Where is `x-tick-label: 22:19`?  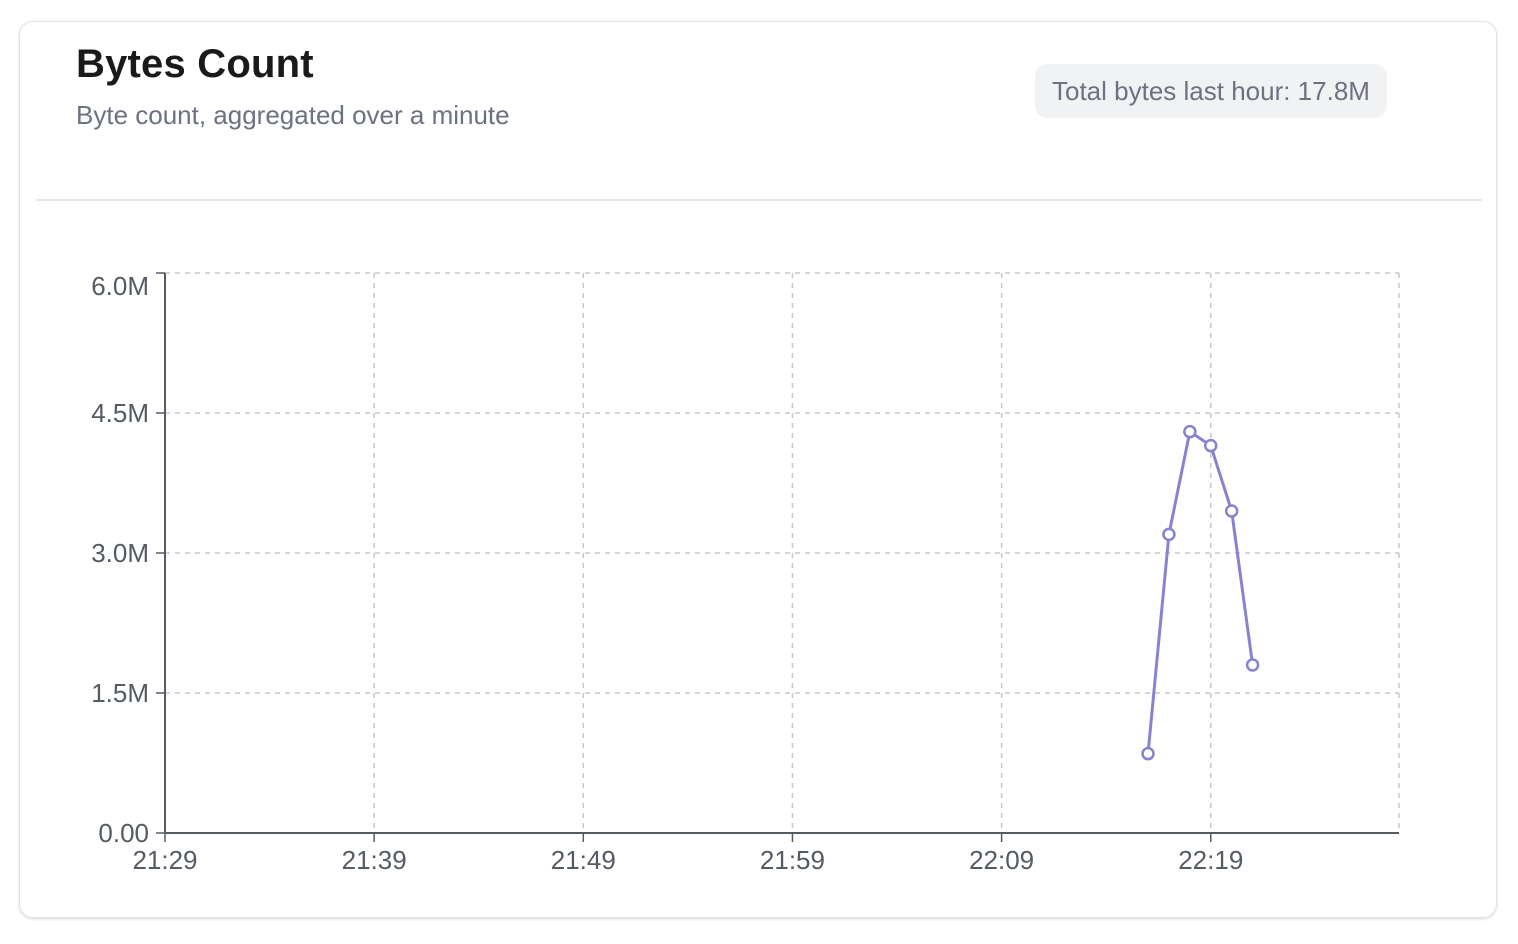 x-tick-label: 22:19 is located at coordinates (1210, 860).